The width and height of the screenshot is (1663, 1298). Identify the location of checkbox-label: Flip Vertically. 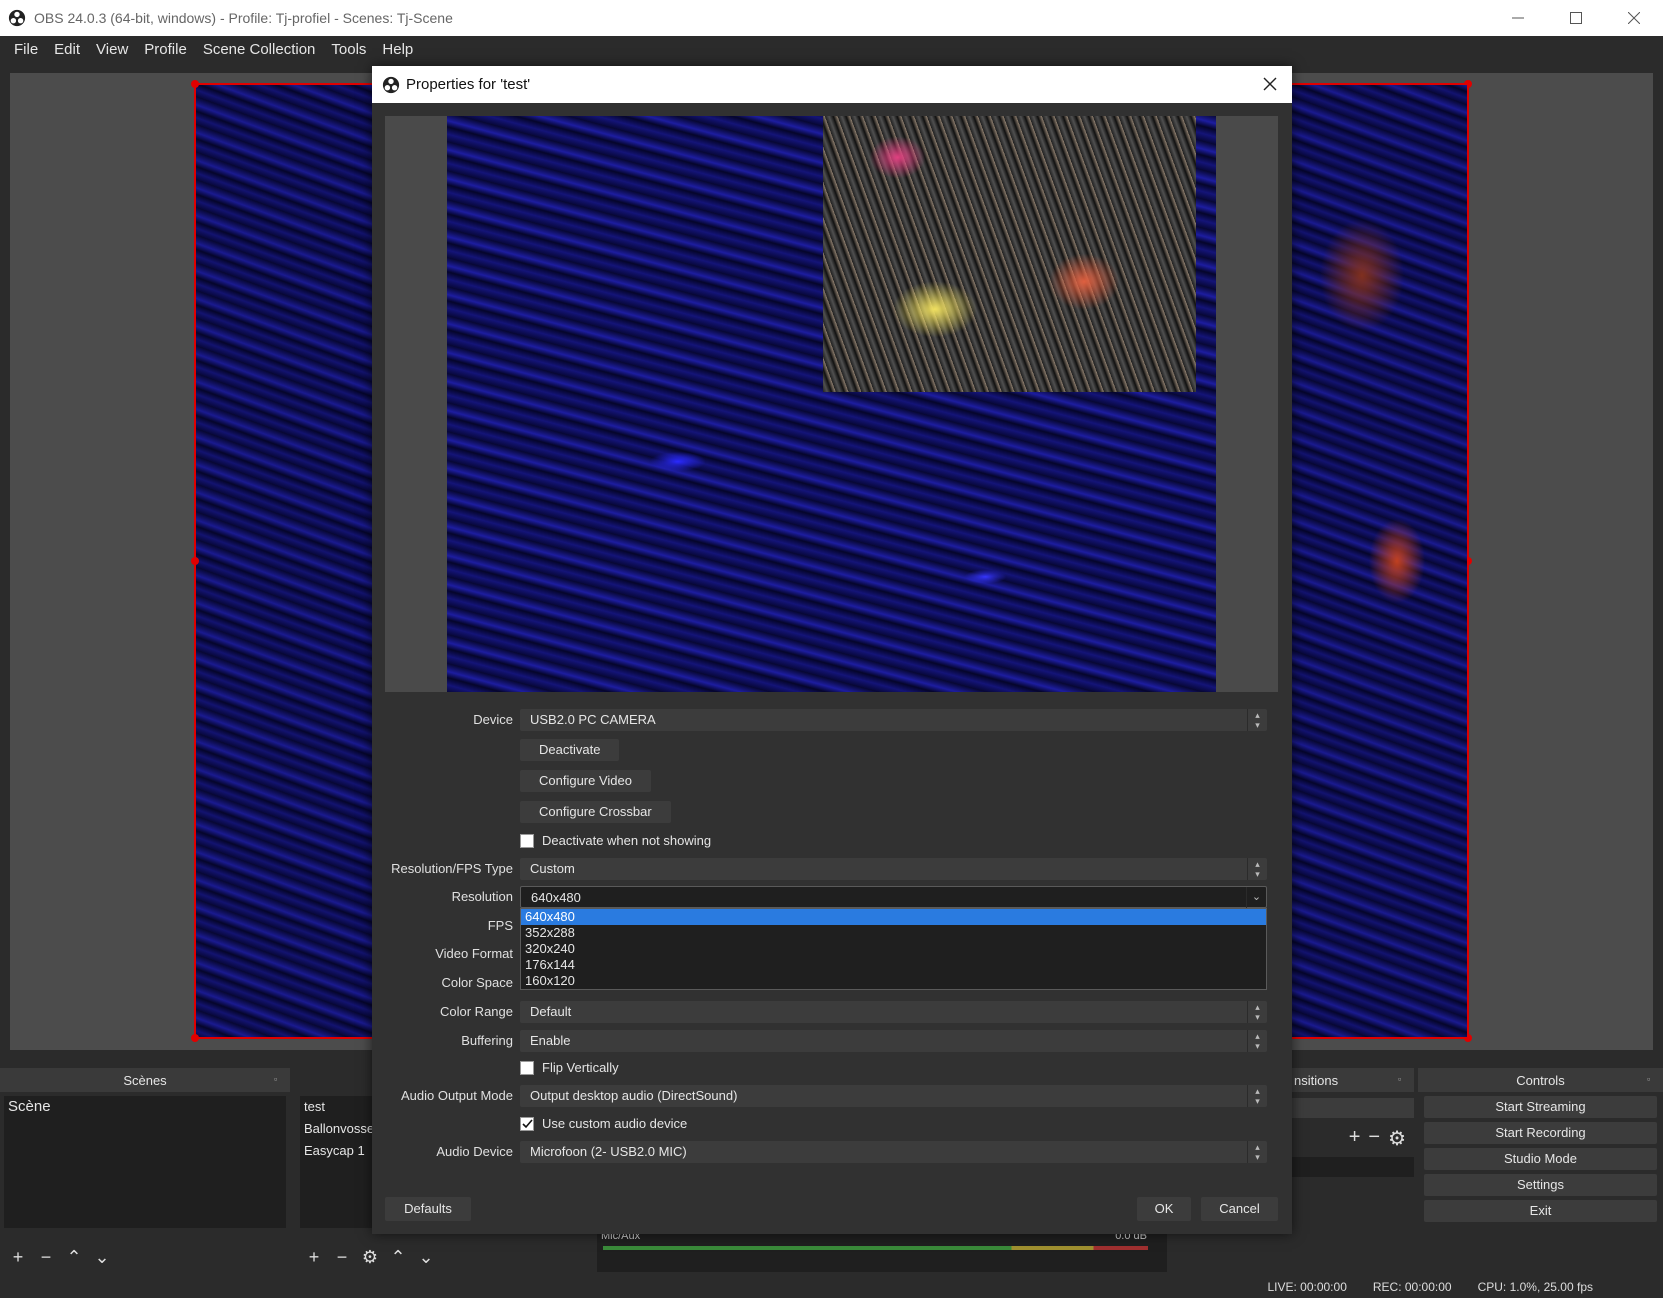
(580, 1067).